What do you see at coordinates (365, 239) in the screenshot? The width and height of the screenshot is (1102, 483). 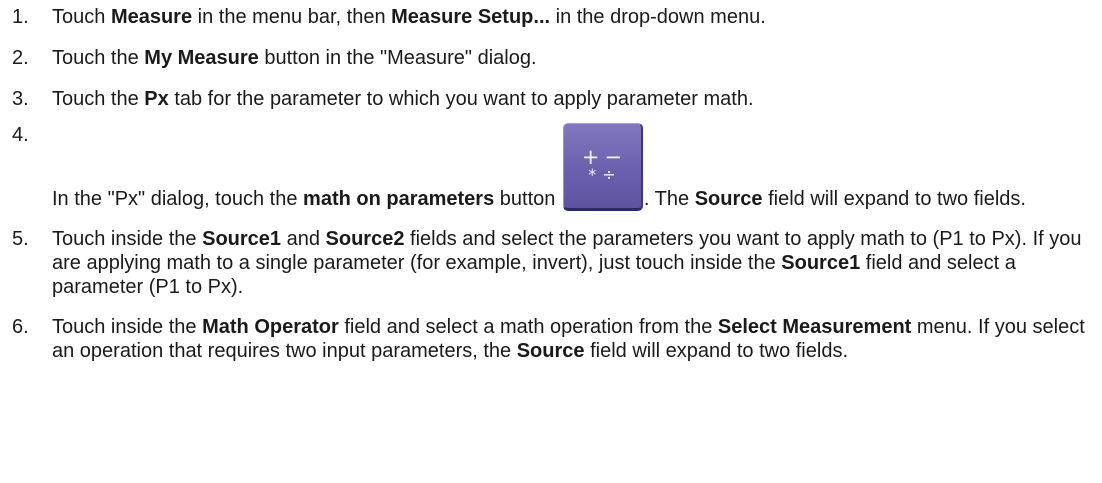 I see `source2-label: Source2` at bounding box center [365, 239].